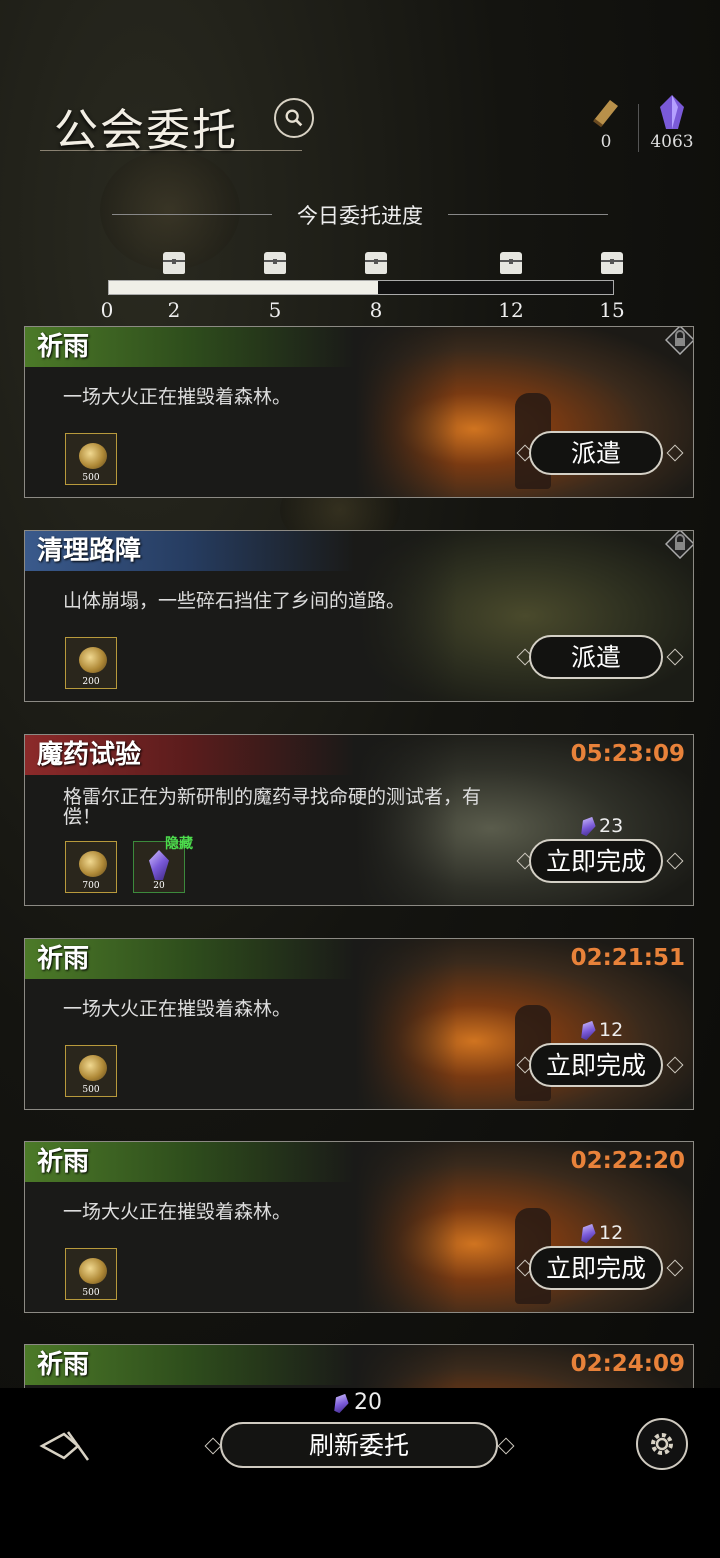 The image size is (720, 1558). Describe the element at coordinates (66, 1446) in the screenshot. I see `back-icon` at that location.